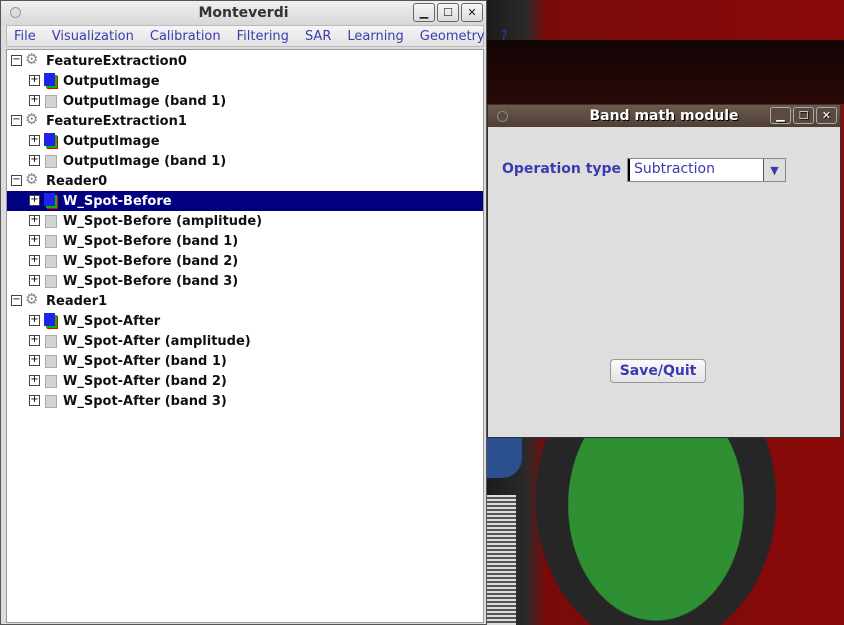 This screenshot has height=625, width=844. I want to click on tree-group: − ⚙ FeatureExtraction0, so click(245, 61).